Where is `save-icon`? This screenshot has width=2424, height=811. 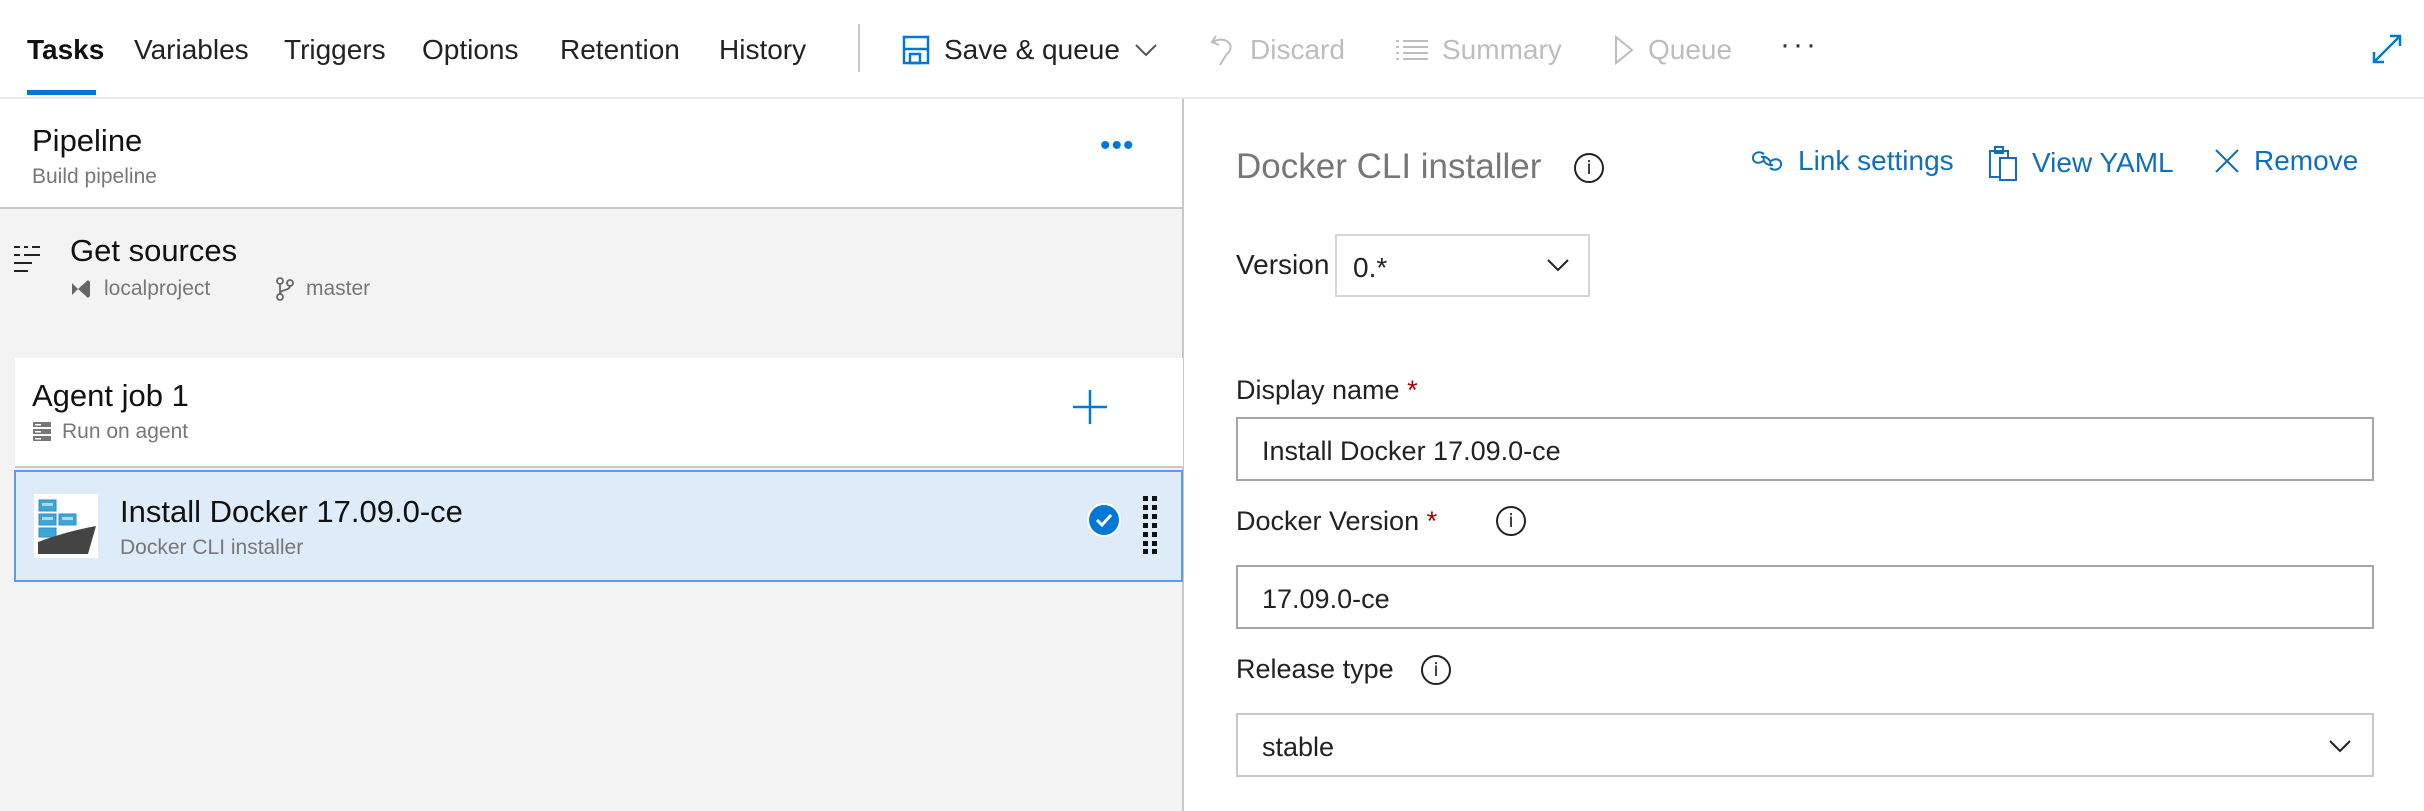 save-icon is located at coordinates (916, 50).